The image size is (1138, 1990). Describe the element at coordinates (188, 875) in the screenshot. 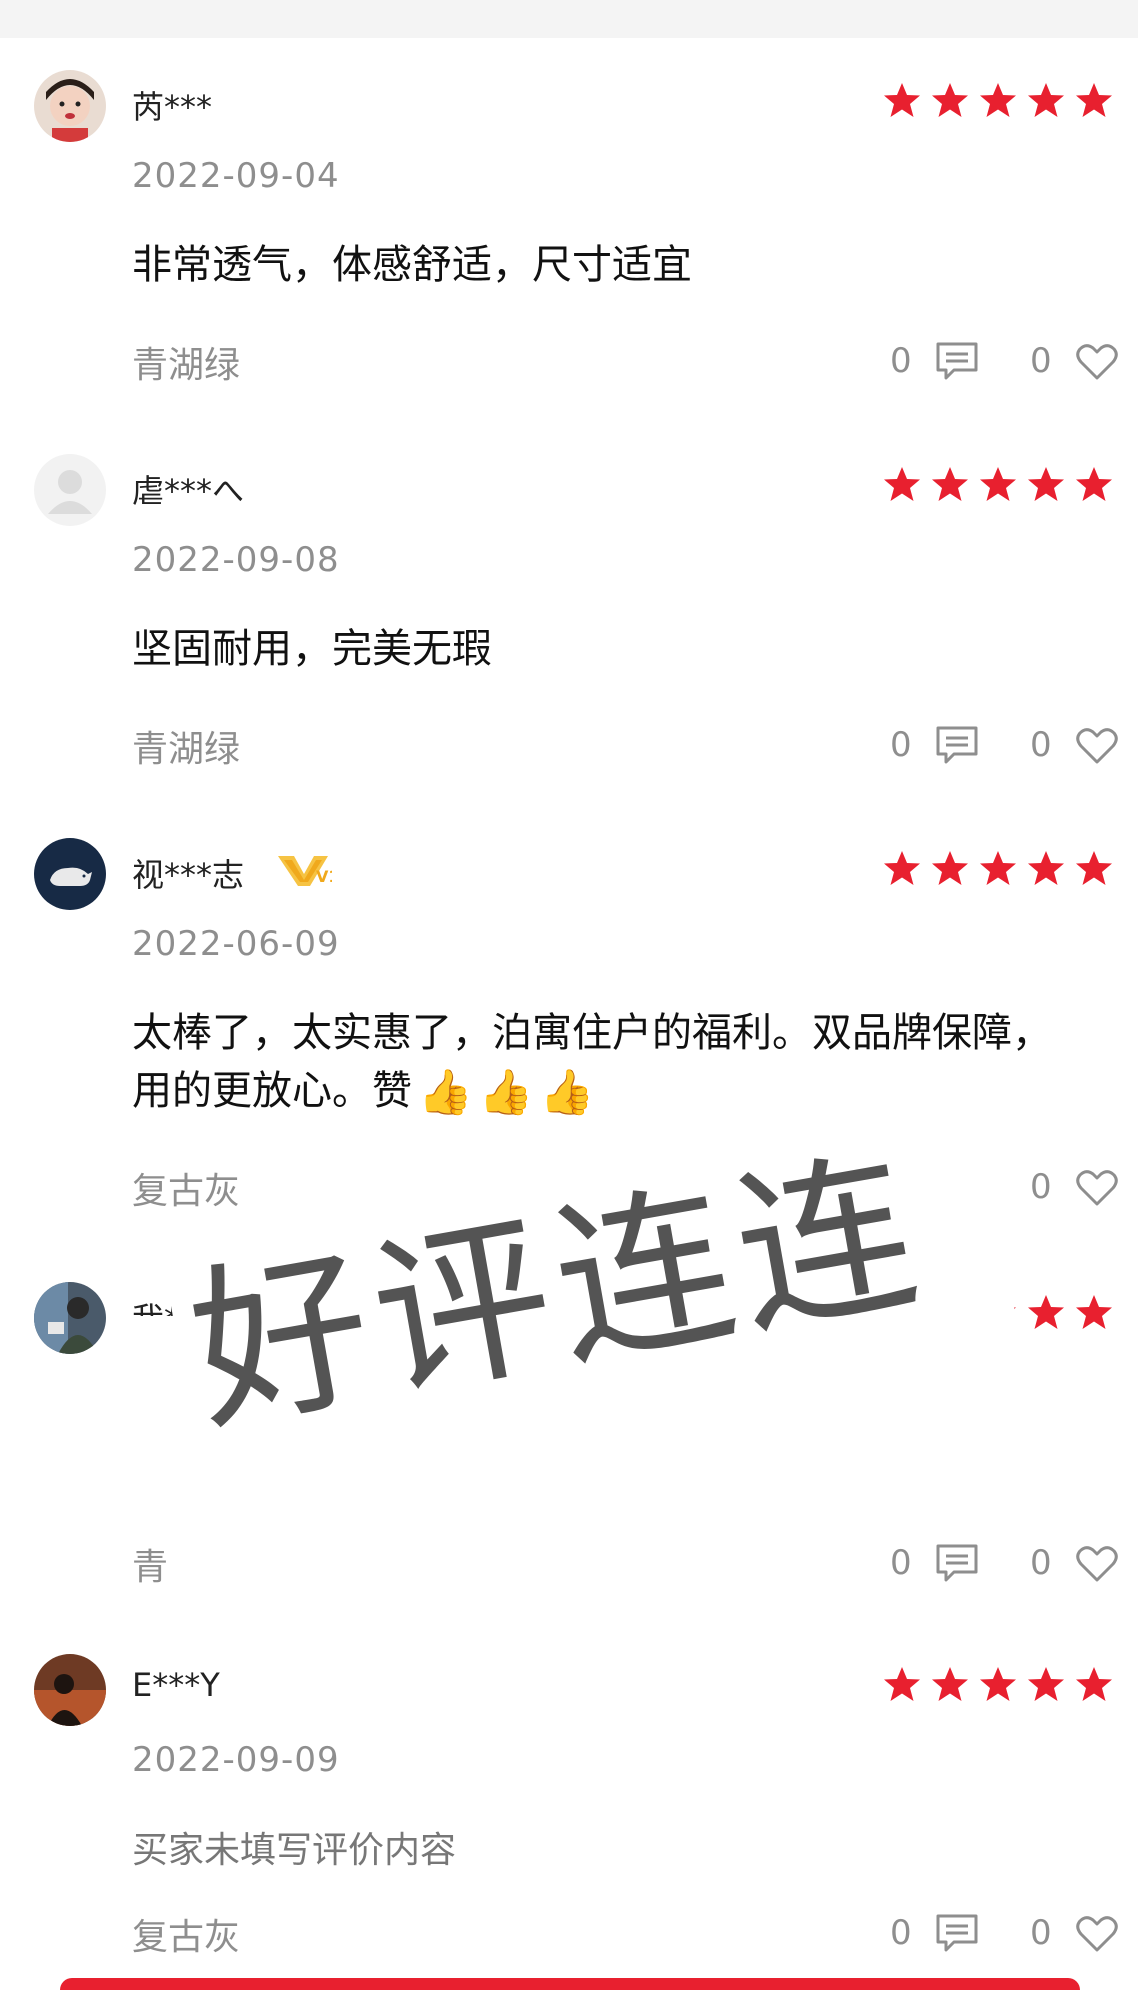

I see `reviewer-name: 视***志` at that location.